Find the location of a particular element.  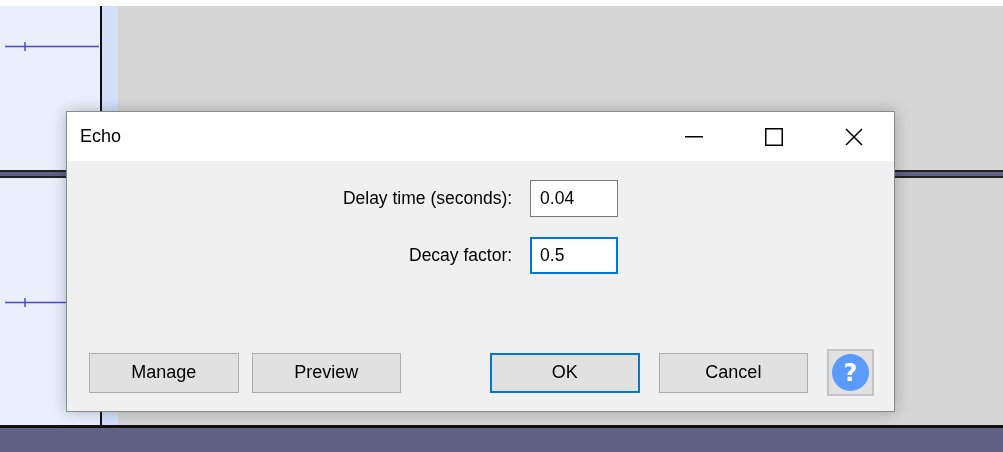

maximize-icon is located at coordinates (774, 136).